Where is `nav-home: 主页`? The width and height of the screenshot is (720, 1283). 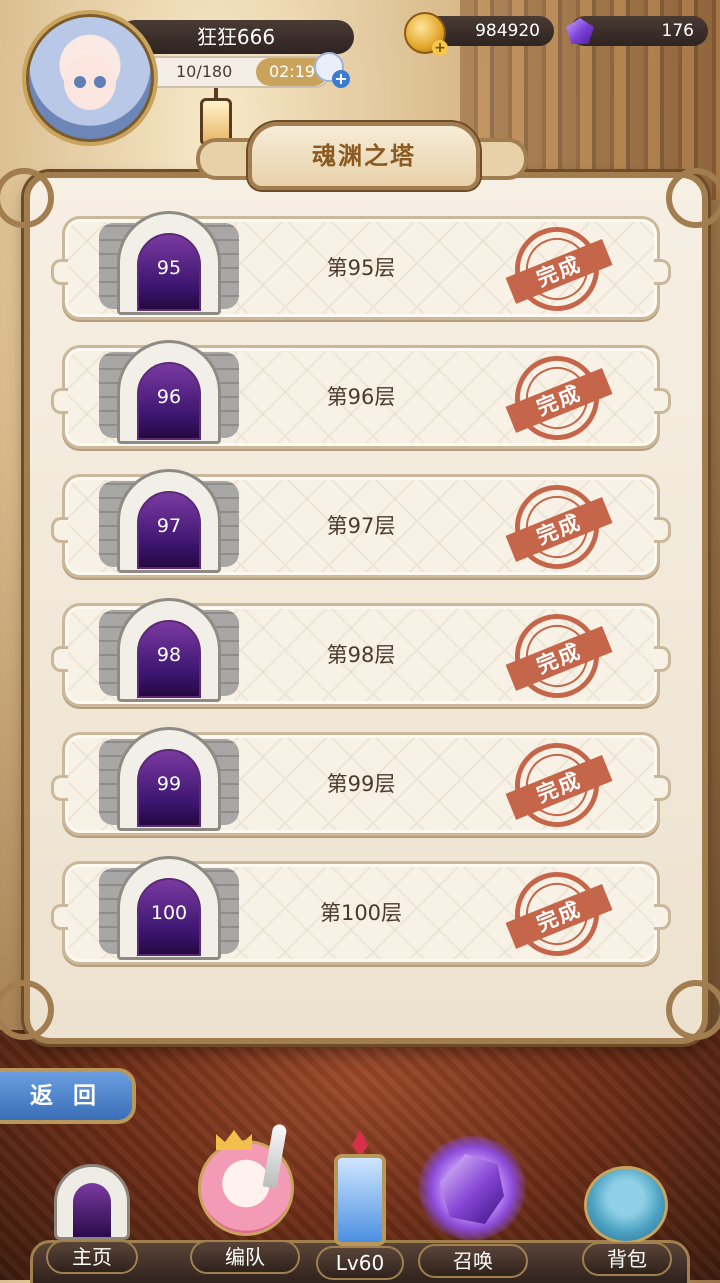
nav-home: 主页 is located at coordinates (90, 1215).